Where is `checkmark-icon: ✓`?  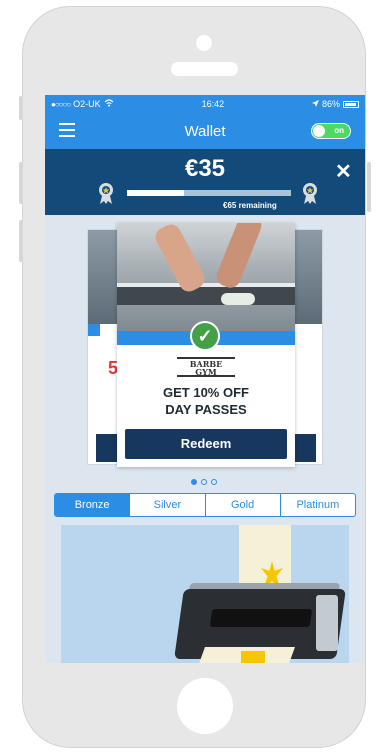
checkmark-icon: ✓ is located at coordinates (205, 336).